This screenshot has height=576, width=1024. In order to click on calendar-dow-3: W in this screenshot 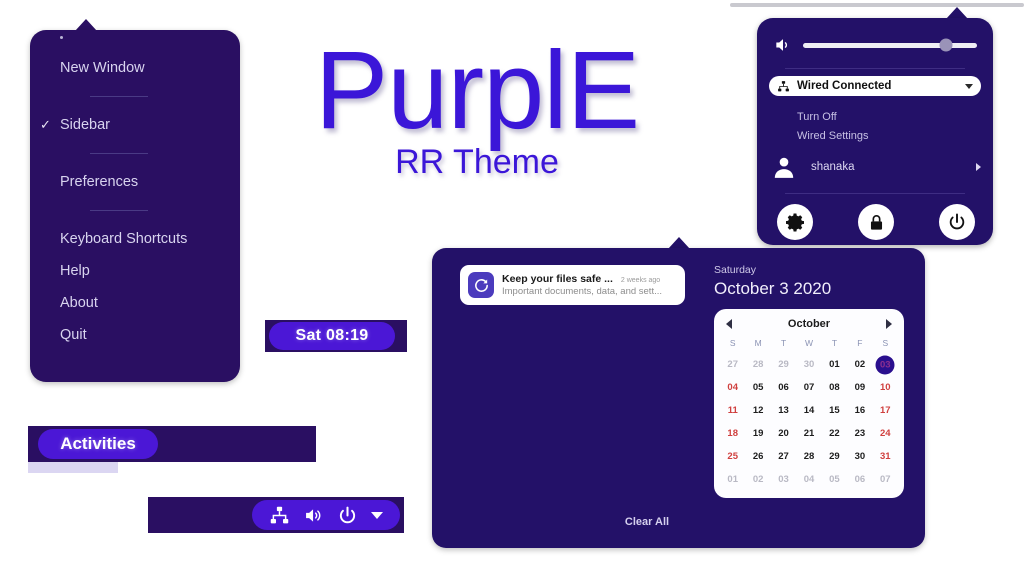, I will do `click(808, 343)`.